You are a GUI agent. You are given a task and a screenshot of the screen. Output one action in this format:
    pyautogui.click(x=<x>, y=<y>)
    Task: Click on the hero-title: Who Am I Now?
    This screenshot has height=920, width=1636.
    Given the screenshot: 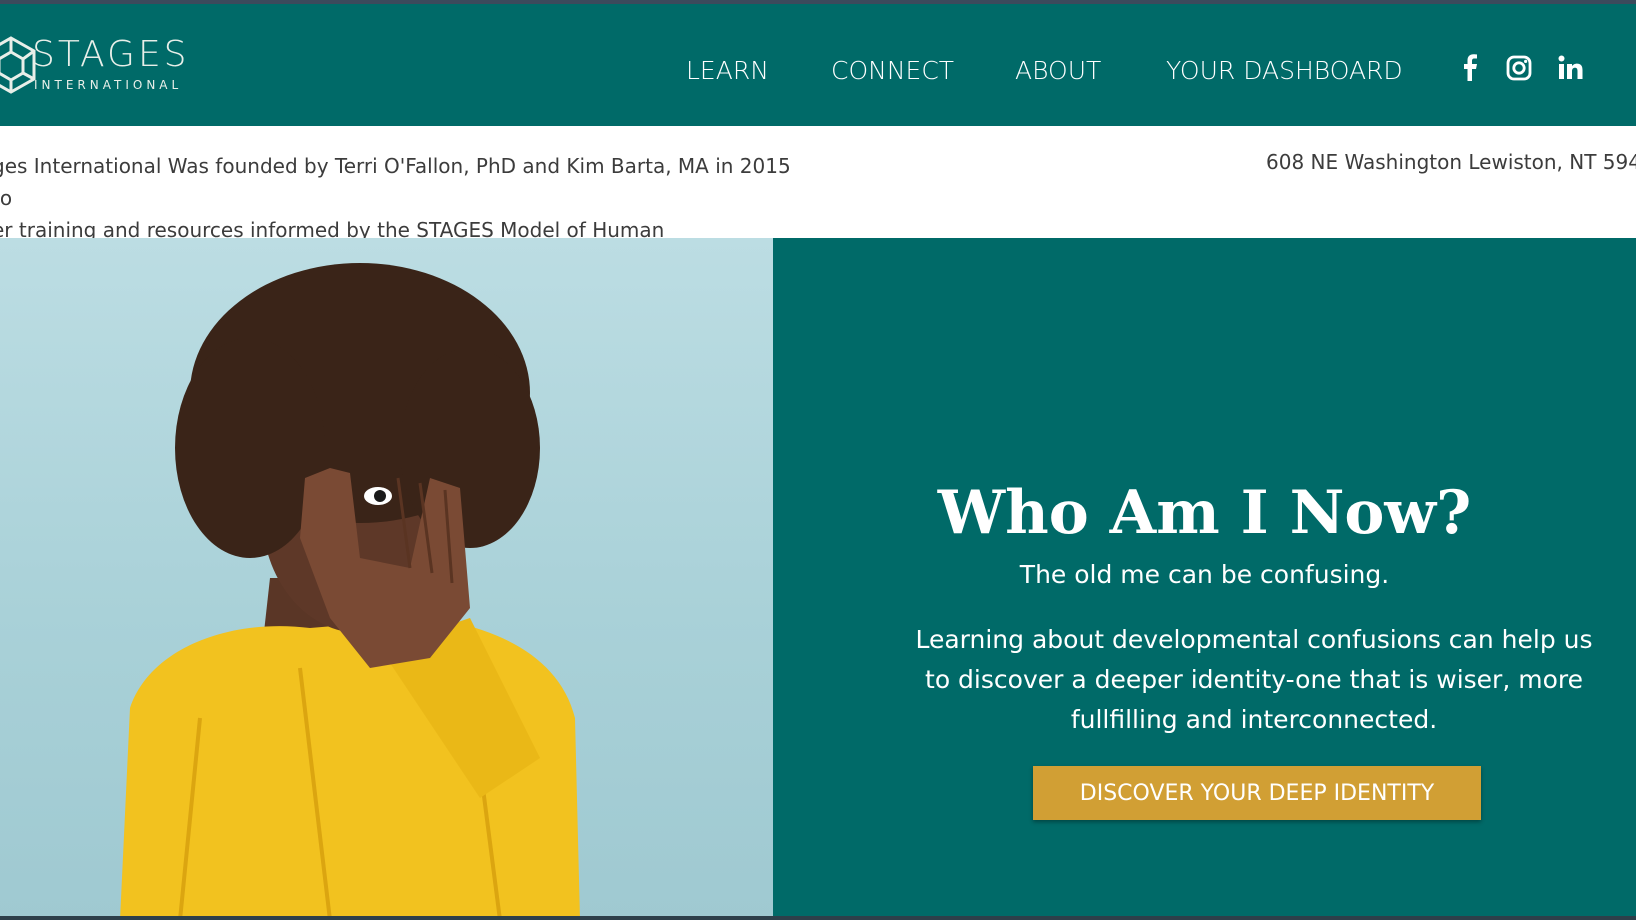 What is the action you would take?
    pyautogui.click(x=1204, y=513)
    